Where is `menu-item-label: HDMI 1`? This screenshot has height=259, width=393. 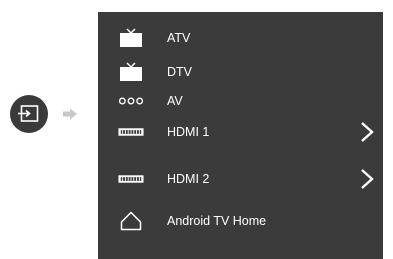 menu-item-label: HDMI 1 is located at coordinates (188, 132).